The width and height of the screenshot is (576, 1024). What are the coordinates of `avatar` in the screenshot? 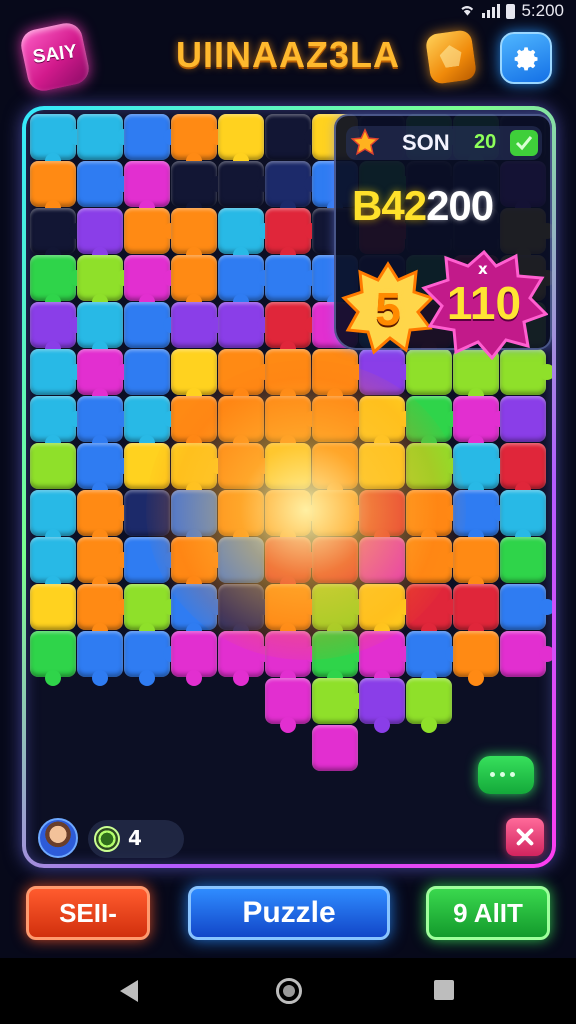 It's located at (58, 838).